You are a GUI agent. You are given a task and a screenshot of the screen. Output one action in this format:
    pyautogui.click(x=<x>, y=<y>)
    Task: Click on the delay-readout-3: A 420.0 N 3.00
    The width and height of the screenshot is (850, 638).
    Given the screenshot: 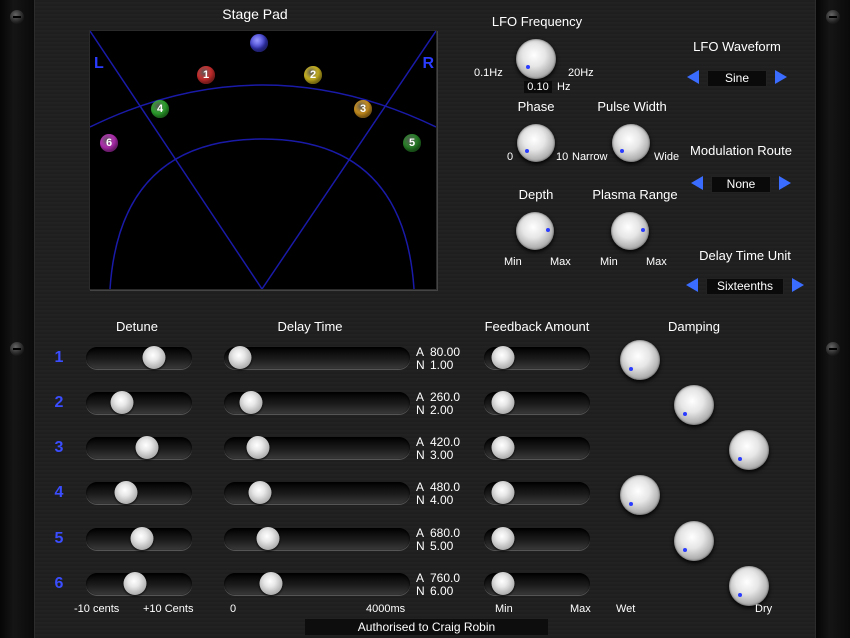 What is the action you would take?
    pyautogui.click(x=438, y=449)
    